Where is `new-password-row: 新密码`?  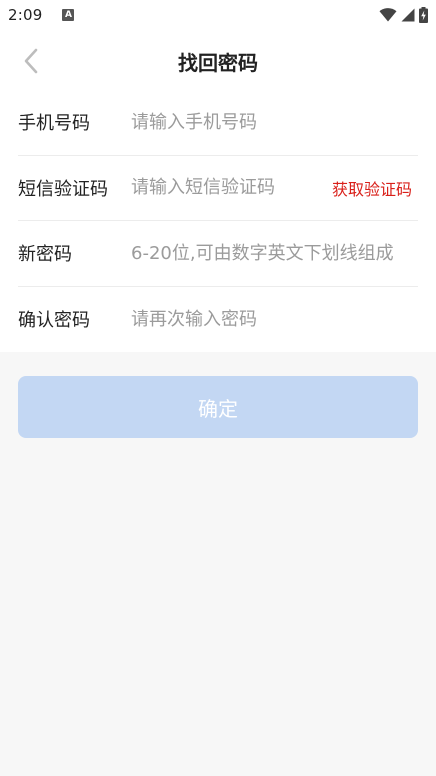 new-password-row: 新密码 is located at coordinates (218, 254).